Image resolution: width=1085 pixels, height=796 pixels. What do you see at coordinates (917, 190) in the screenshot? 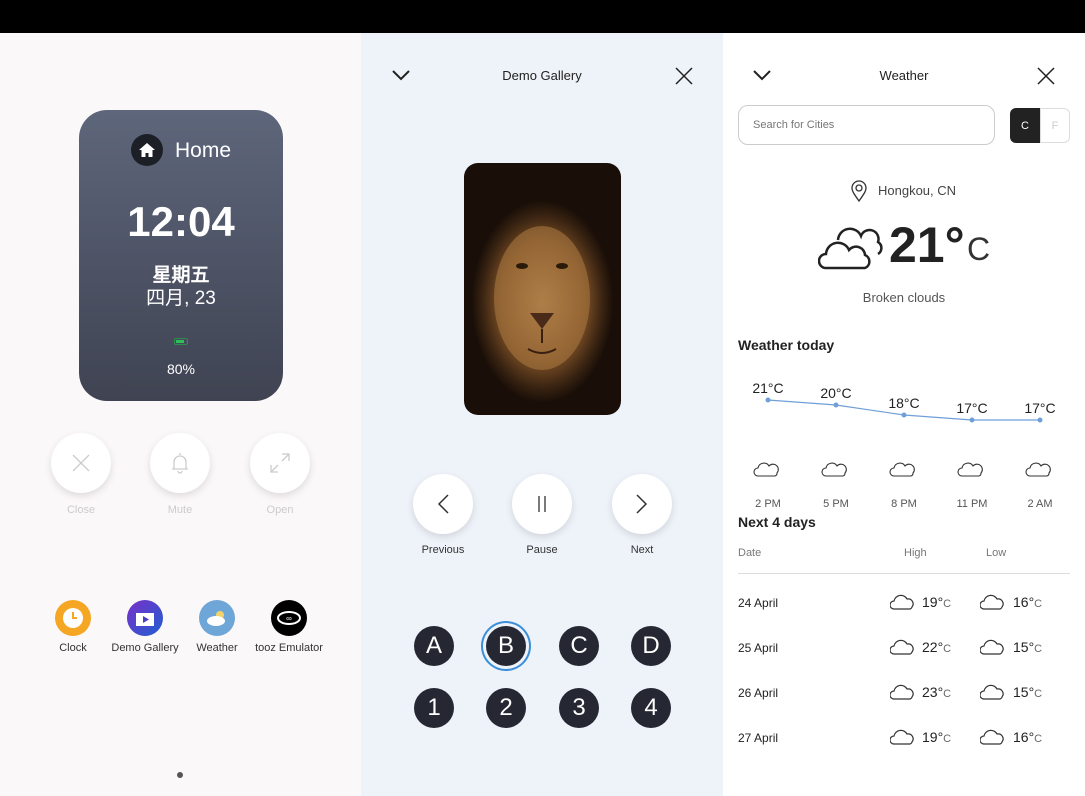
I see `location: Hongkou, CN` at bounding box center [917, 190].